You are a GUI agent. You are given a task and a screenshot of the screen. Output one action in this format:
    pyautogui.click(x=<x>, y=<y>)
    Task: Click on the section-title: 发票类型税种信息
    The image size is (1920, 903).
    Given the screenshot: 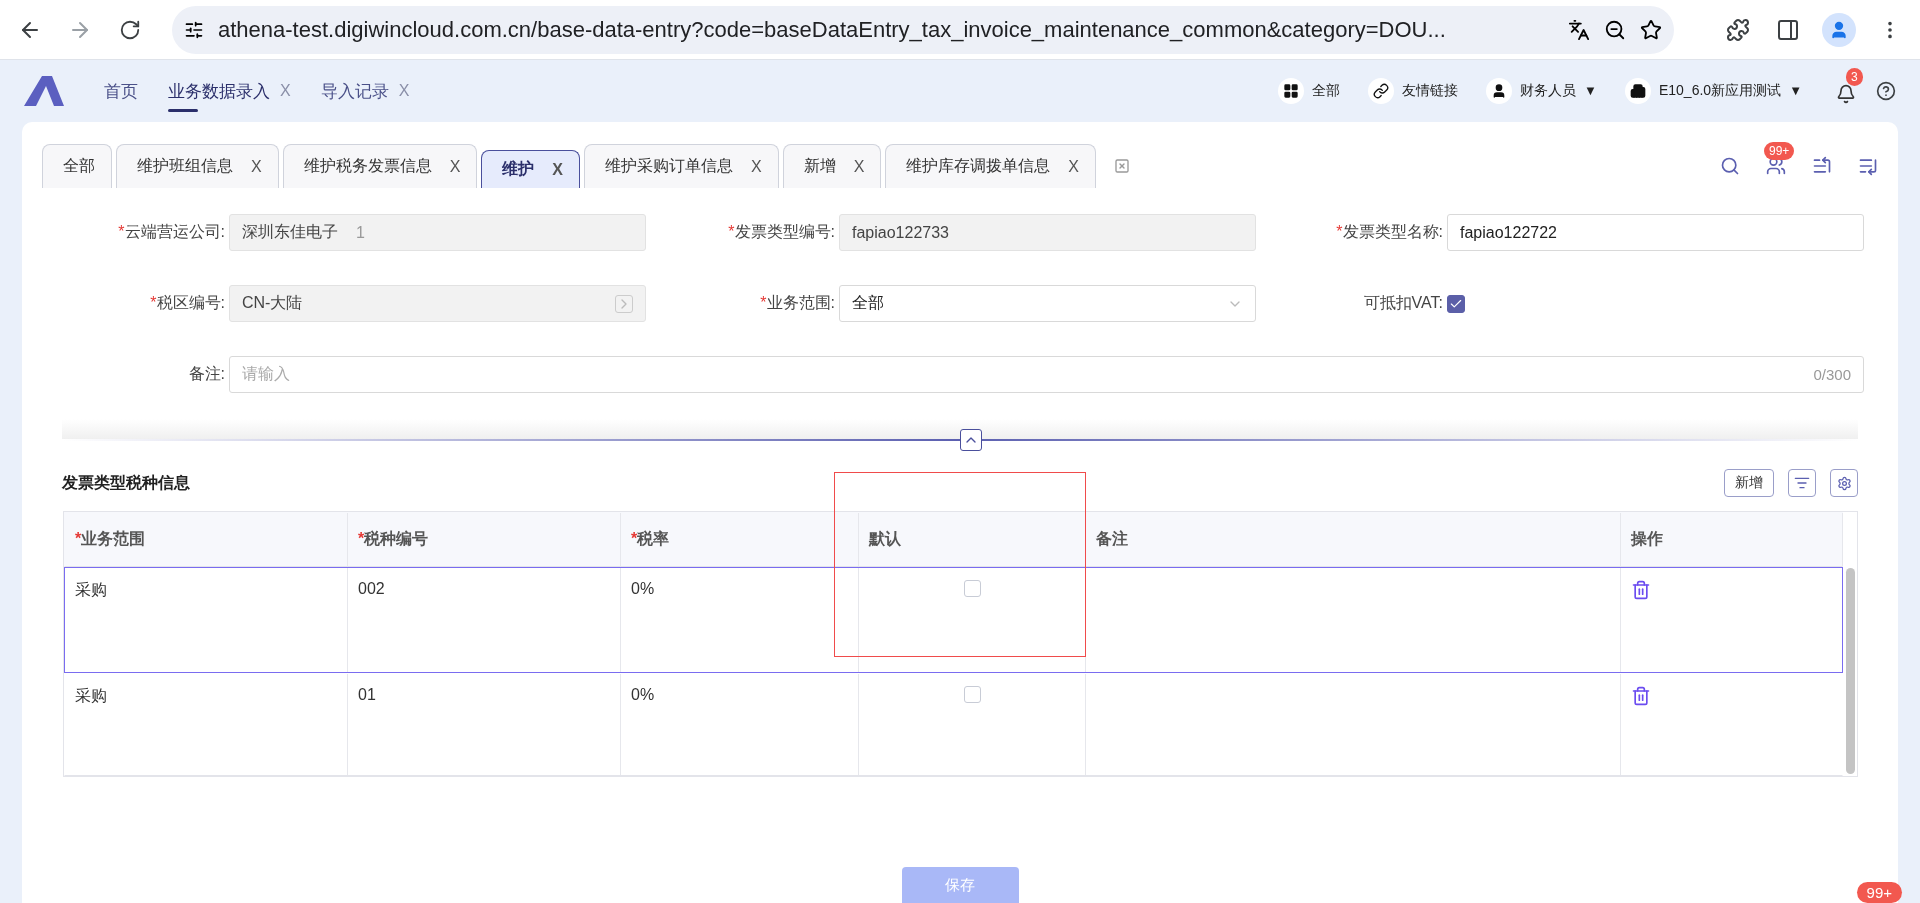 What is the action you would take?
    pyautogui.click(x=126, y=482)
    